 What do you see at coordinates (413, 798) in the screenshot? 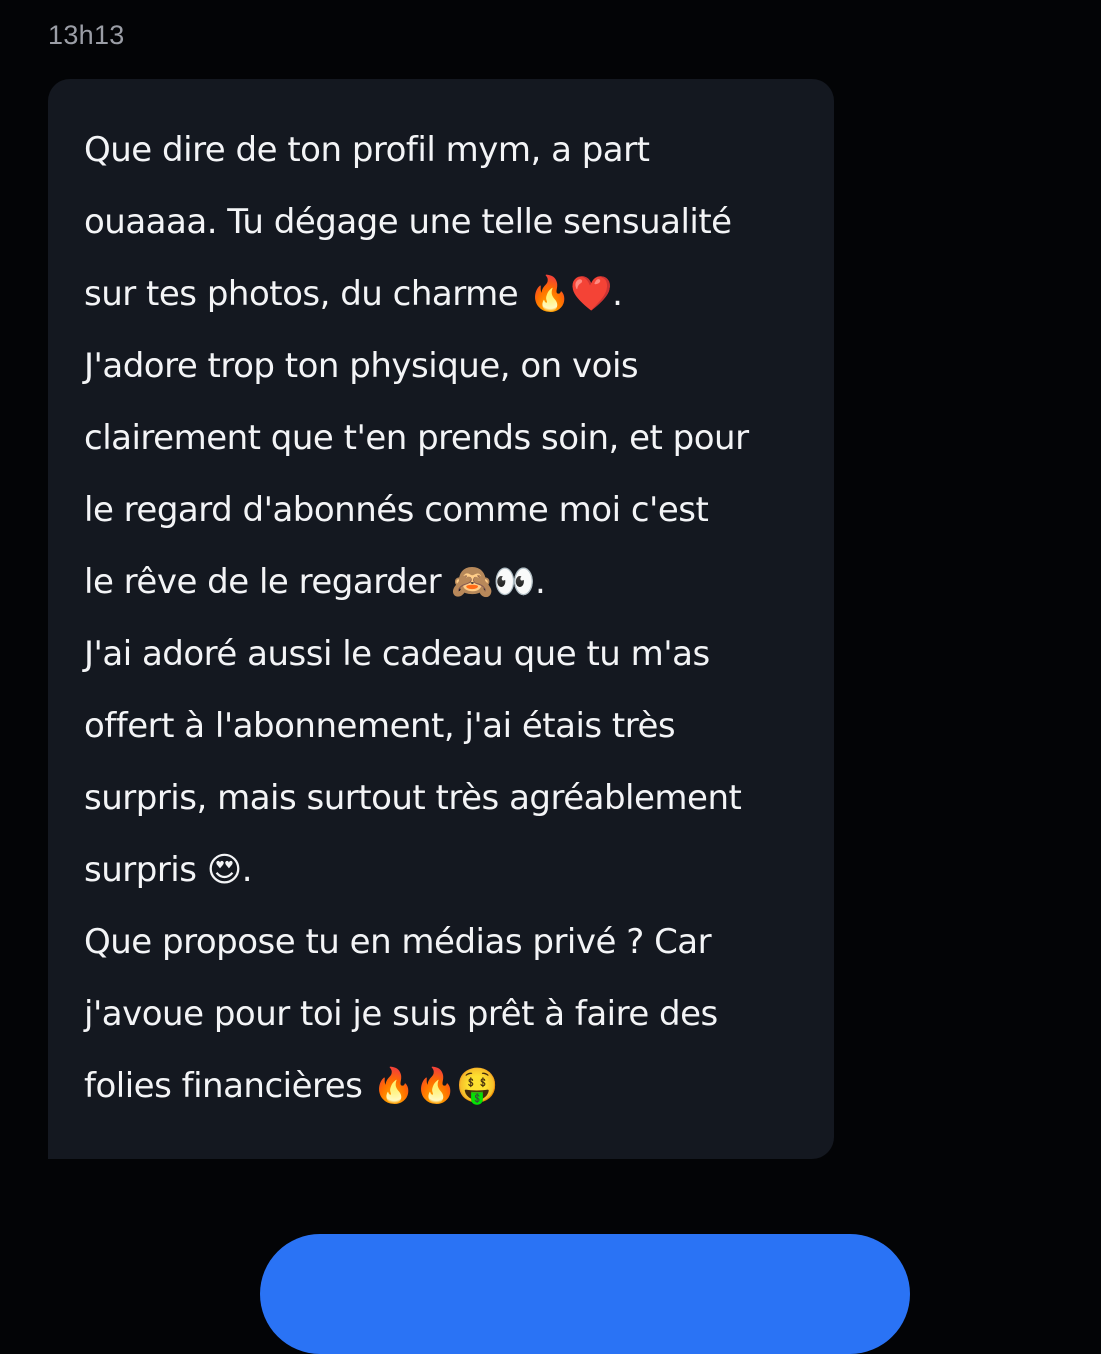
I see `message-text-line: surpris, mais surtout très agréablement` at bounding box center [413, 798].